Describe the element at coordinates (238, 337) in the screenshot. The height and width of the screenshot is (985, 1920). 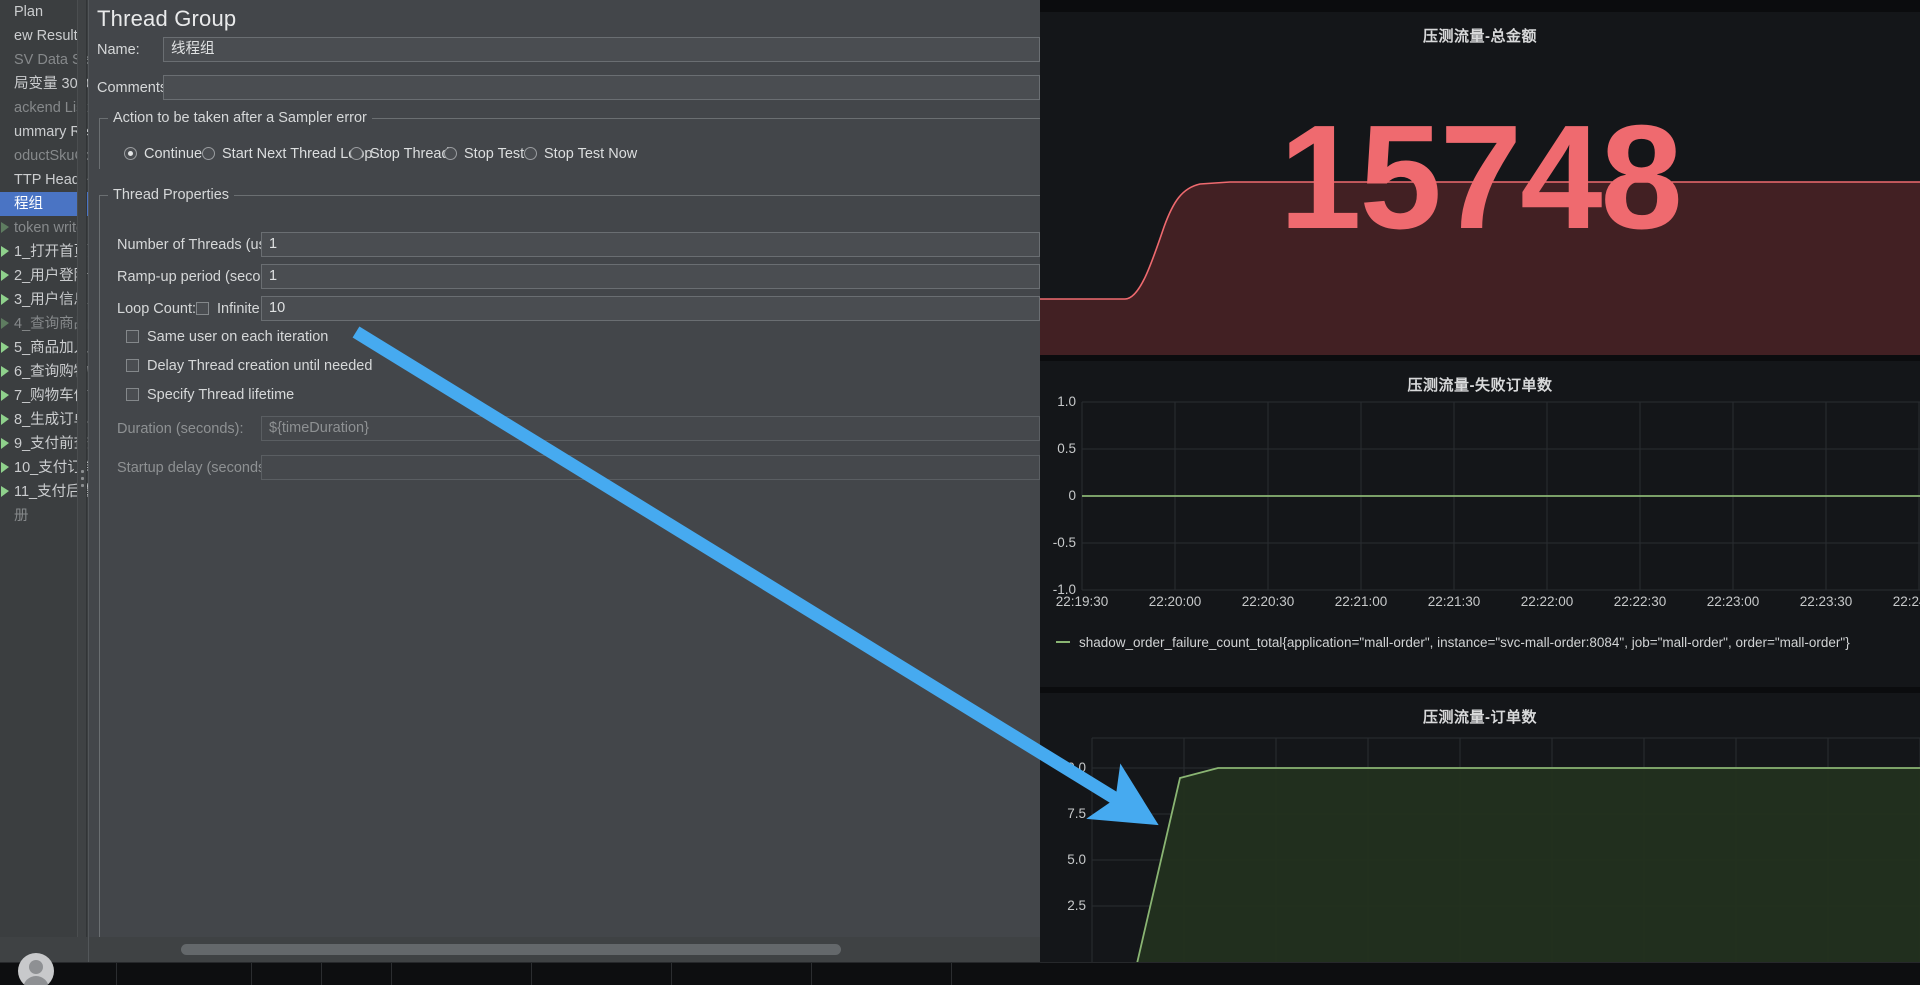
I see `same-user-label: Same user on each iteration` at that location.